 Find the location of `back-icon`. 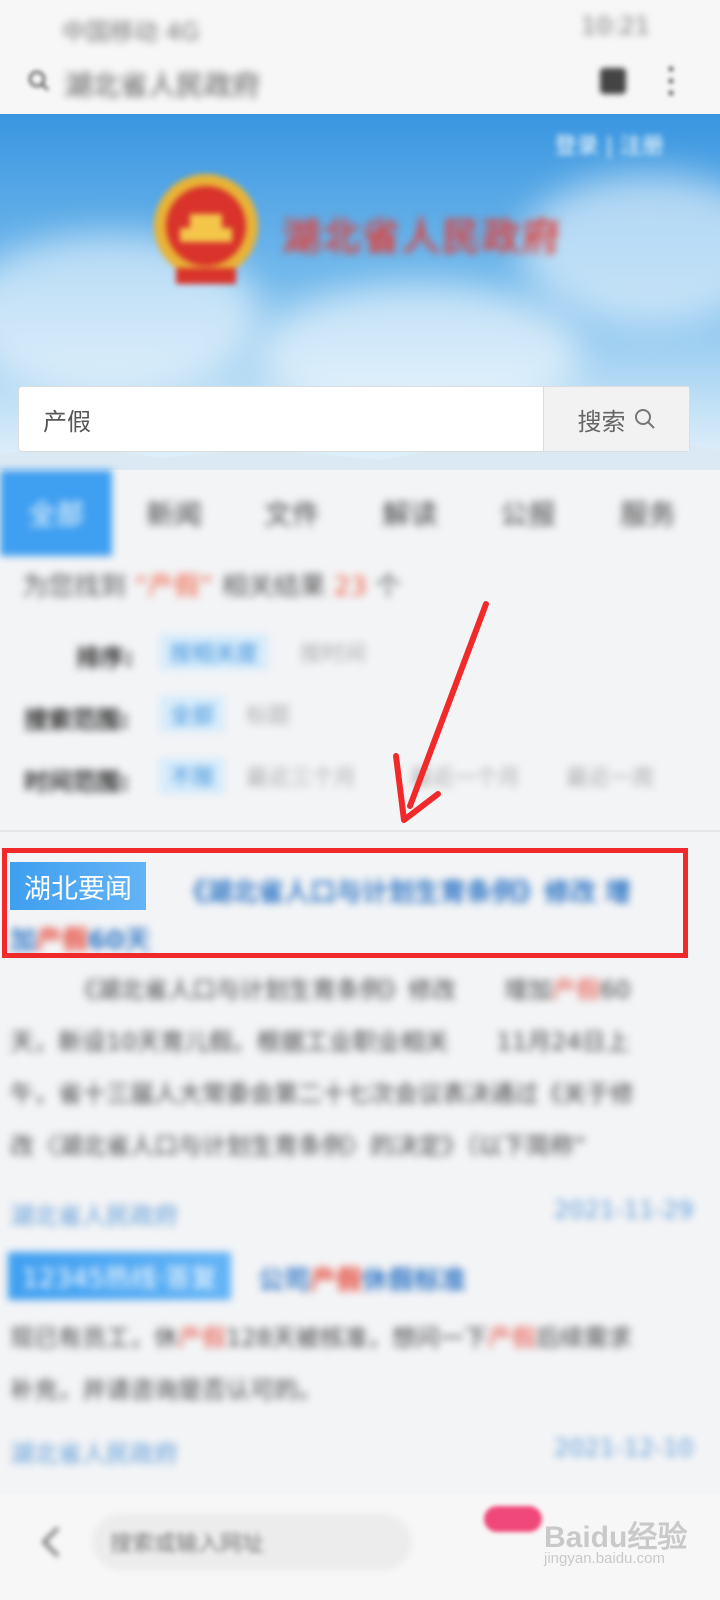

back-icon is located at coordinates (51, 1542).